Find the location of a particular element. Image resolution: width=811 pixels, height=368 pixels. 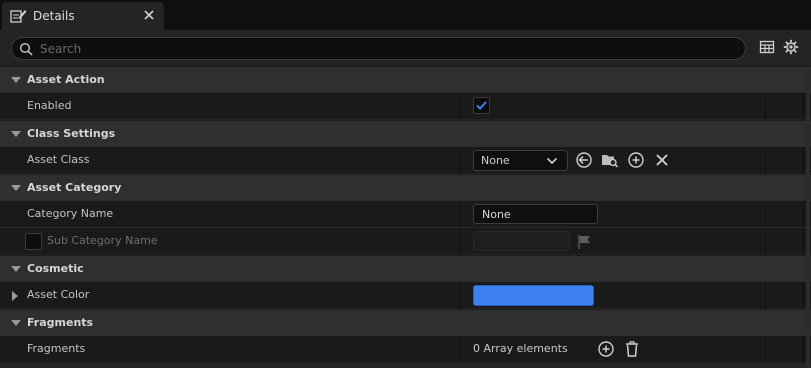

flag-icon is located at coordinates (584, 242).